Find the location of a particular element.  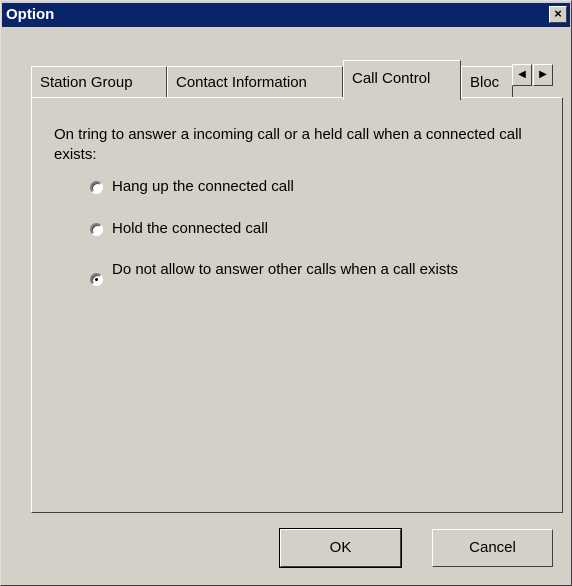

tab-scroll-left-button: ◀ is located at coordinates (522, 75).